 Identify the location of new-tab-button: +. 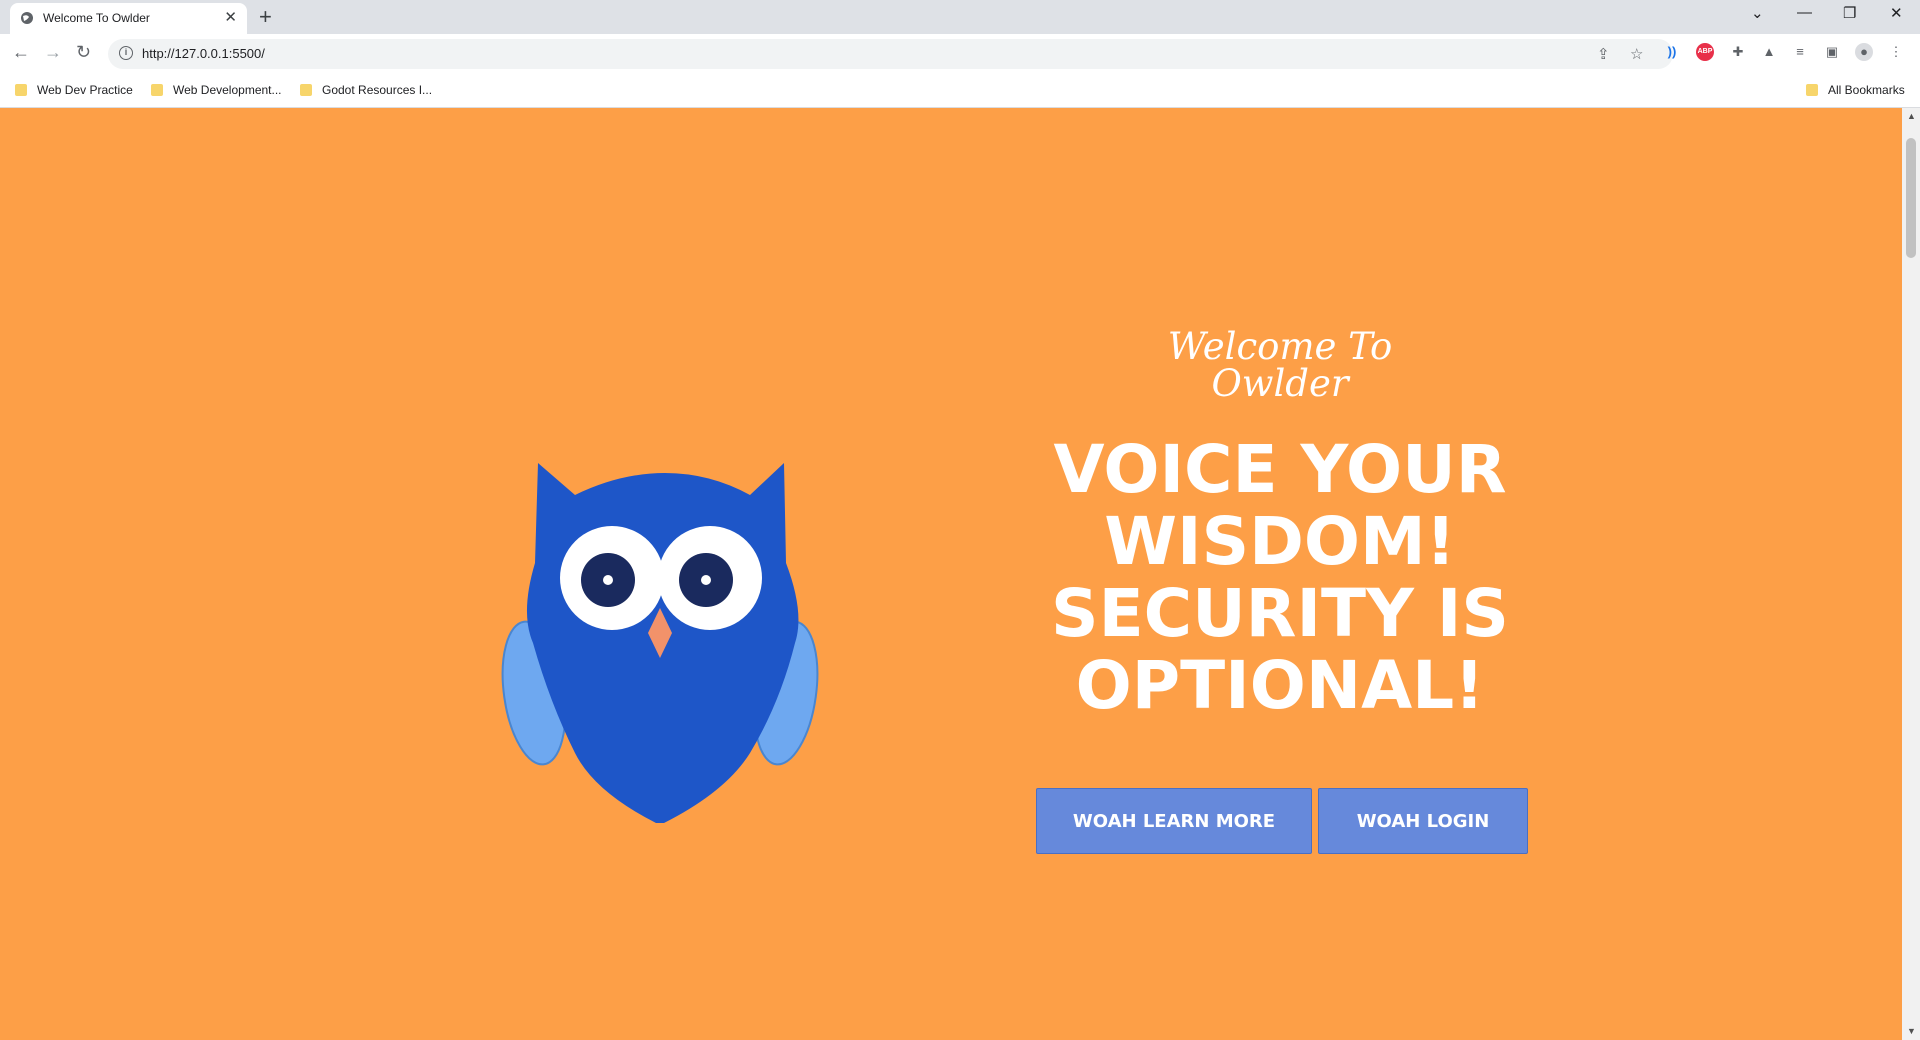
(265, 17).